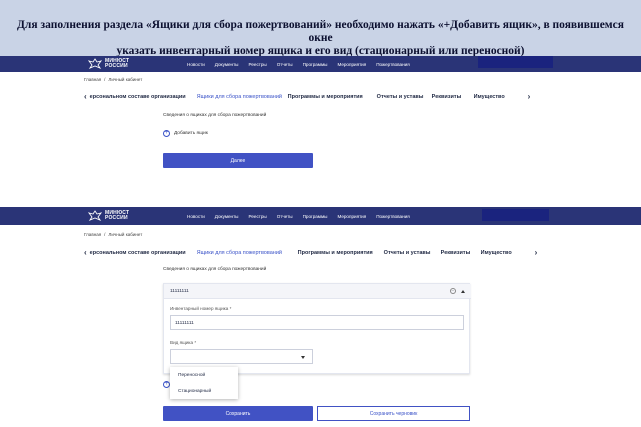 This screenshot has width=641, height=427. I want to click on box-type-dropdown: Переносной Стационарный, so click(204, 383).